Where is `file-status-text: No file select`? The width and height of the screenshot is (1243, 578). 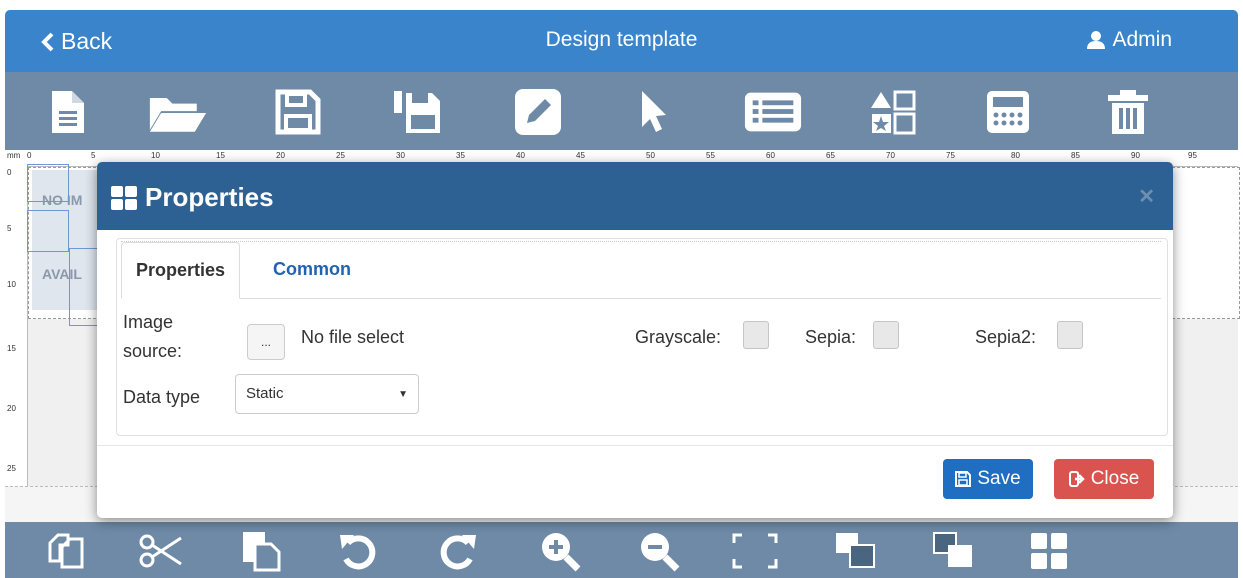
file-status-text: No file select is located at coordinates (353, 337).